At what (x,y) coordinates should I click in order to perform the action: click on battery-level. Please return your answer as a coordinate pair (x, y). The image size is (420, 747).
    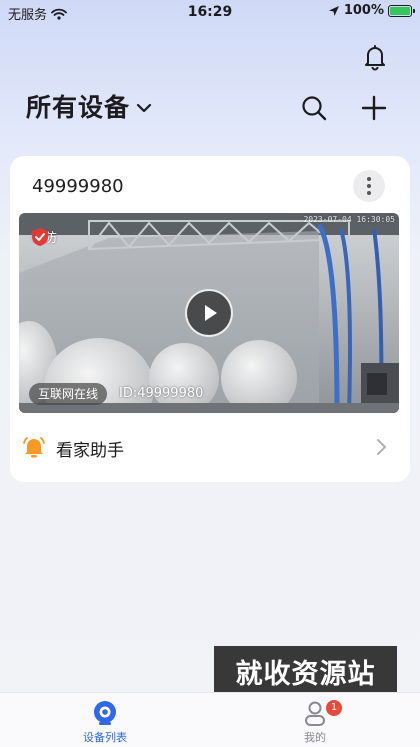
    Looking at the image, I should click on (400, 10).